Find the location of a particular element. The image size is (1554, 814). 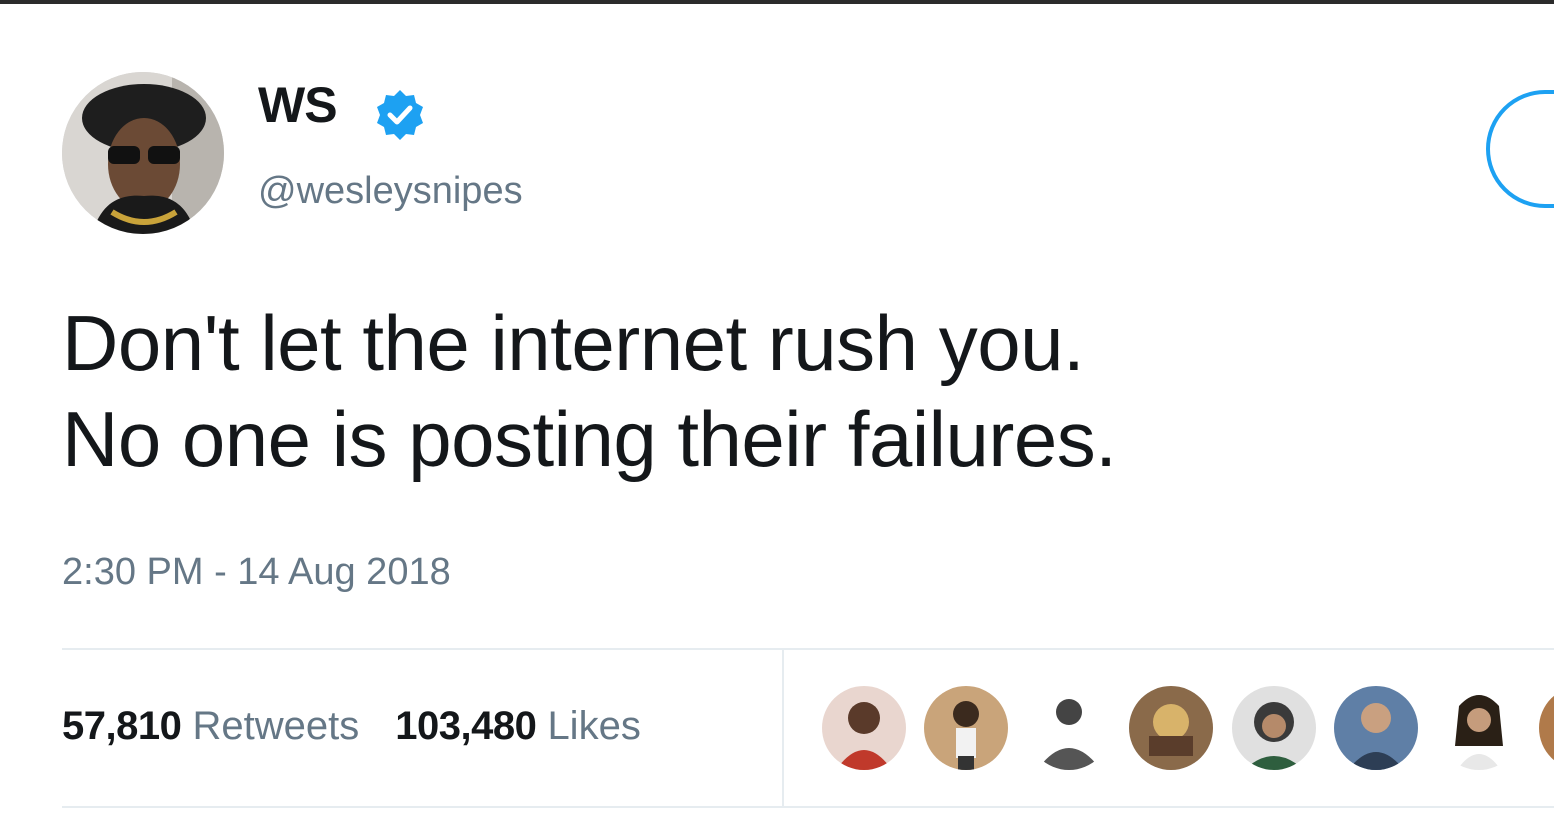

avatar-image is located at coordinates (143, 153).